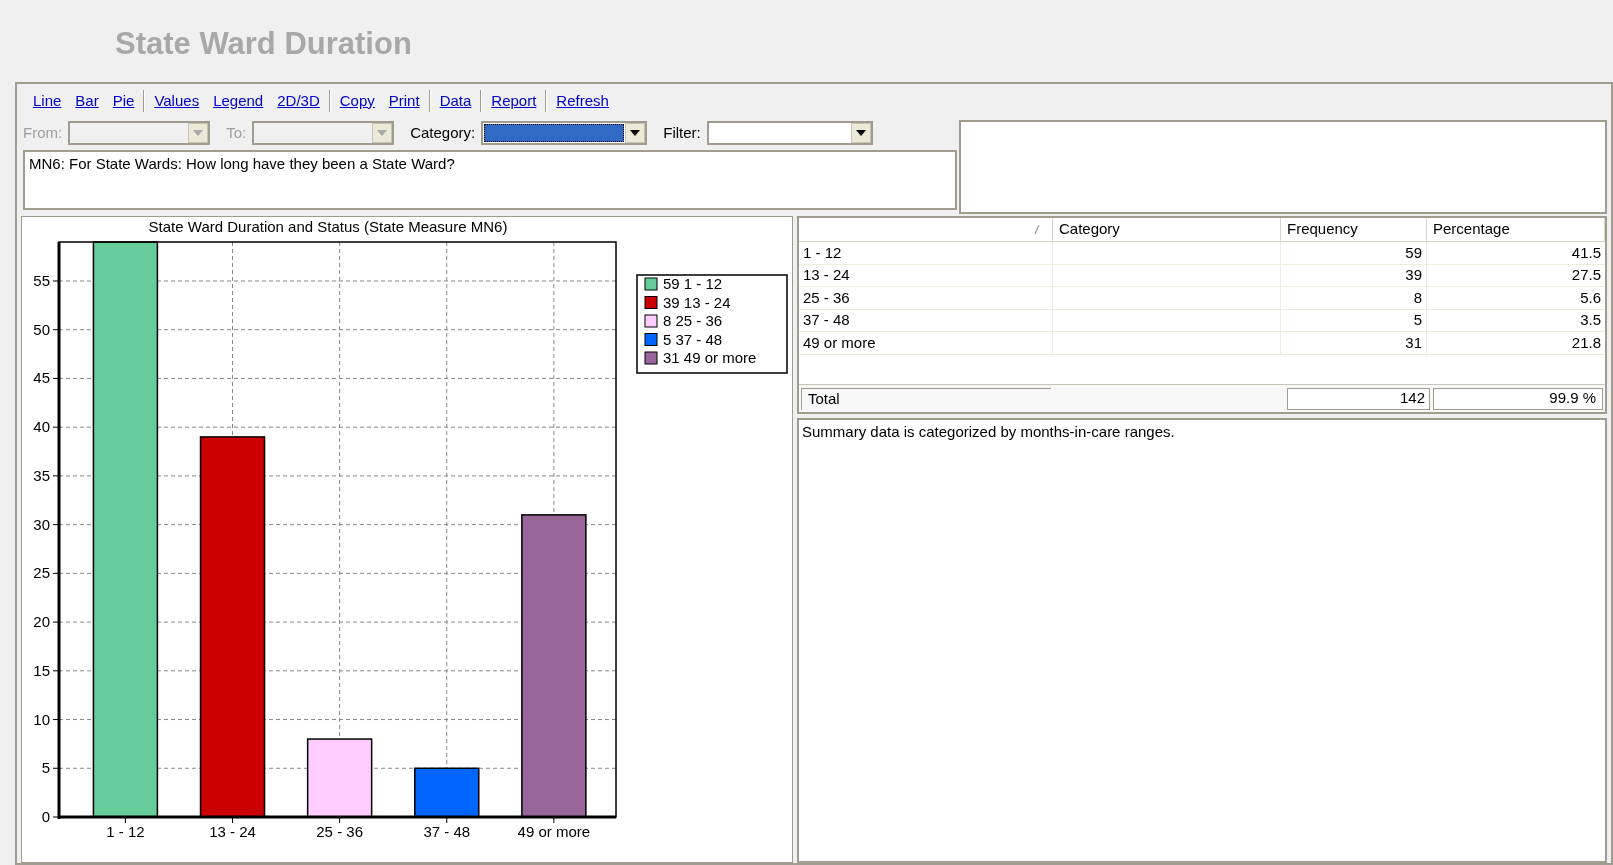  What do you see at coordinates (1586, 252) in the screenshot?
I see `table-cell-text: 41.5` at bounding box center [1586, 252].